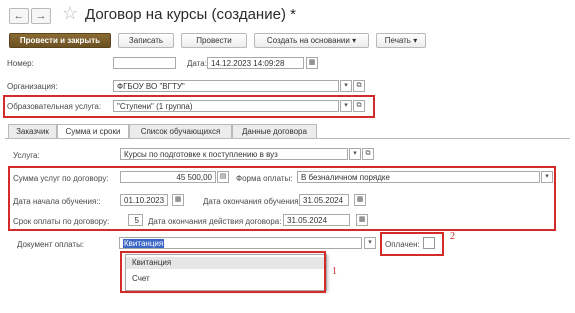  I want to click on post-and-close-button: Провести и закрыть, so click(60, 40).